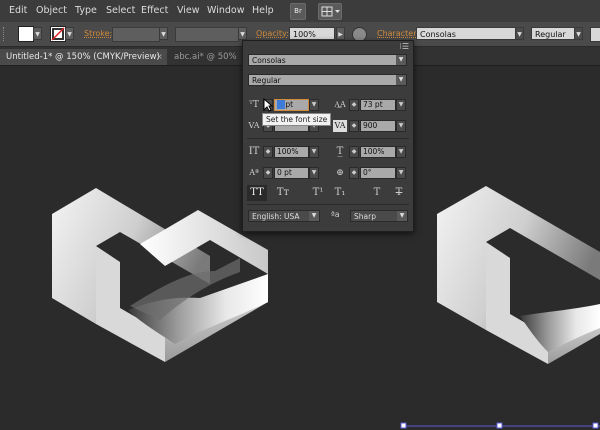 This screenshot has height=430, width=600. Describe the element at coordinates (401, 126) in the screenshot. I see `tracking-dropdown: ▼` at that location.